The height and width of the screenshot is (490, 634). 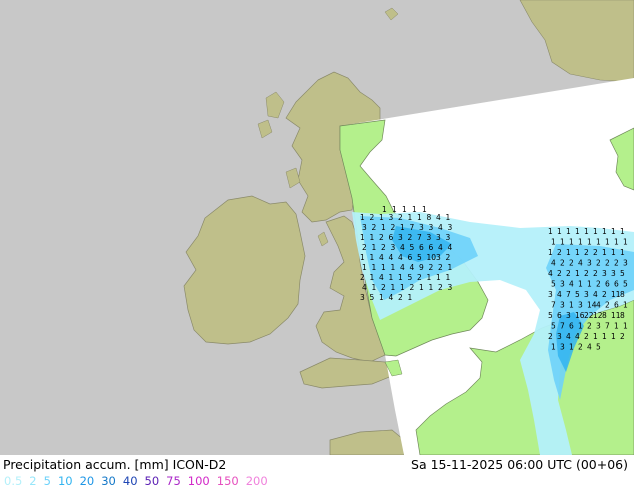 What do you see at coordinates (65, 481) in the screenshot?
I see `legend-item: 10` at bounding box center [65, 481].